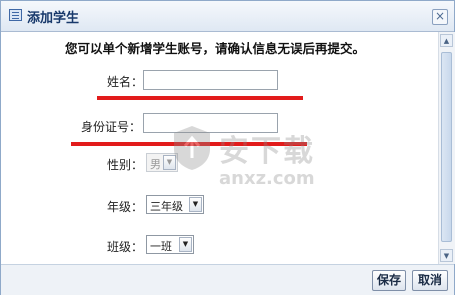 The image size is (455, 295). What do you see at coordinates (125, 165) in the screenshot?
I see `gender-label: 性别：` at bounding box center [125, 165].